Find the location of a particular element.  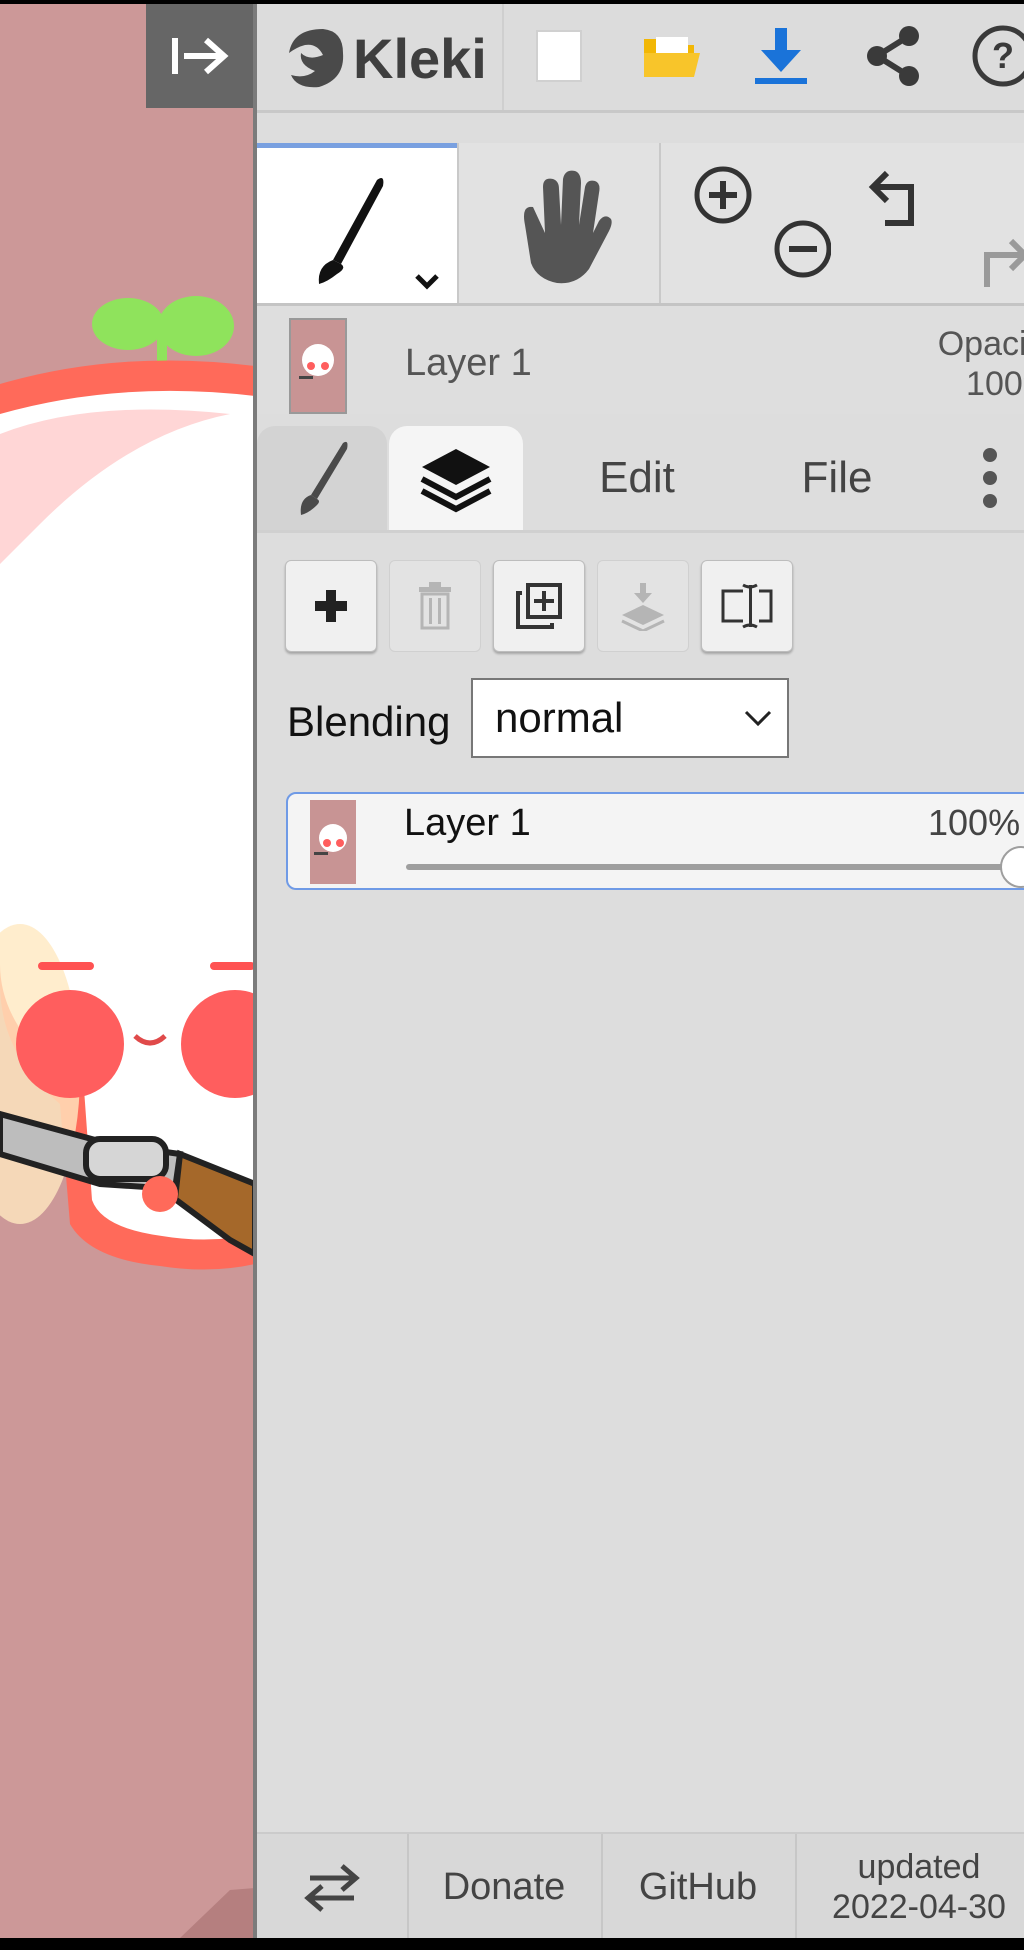

share-icon is located at coordinates (893, 56).